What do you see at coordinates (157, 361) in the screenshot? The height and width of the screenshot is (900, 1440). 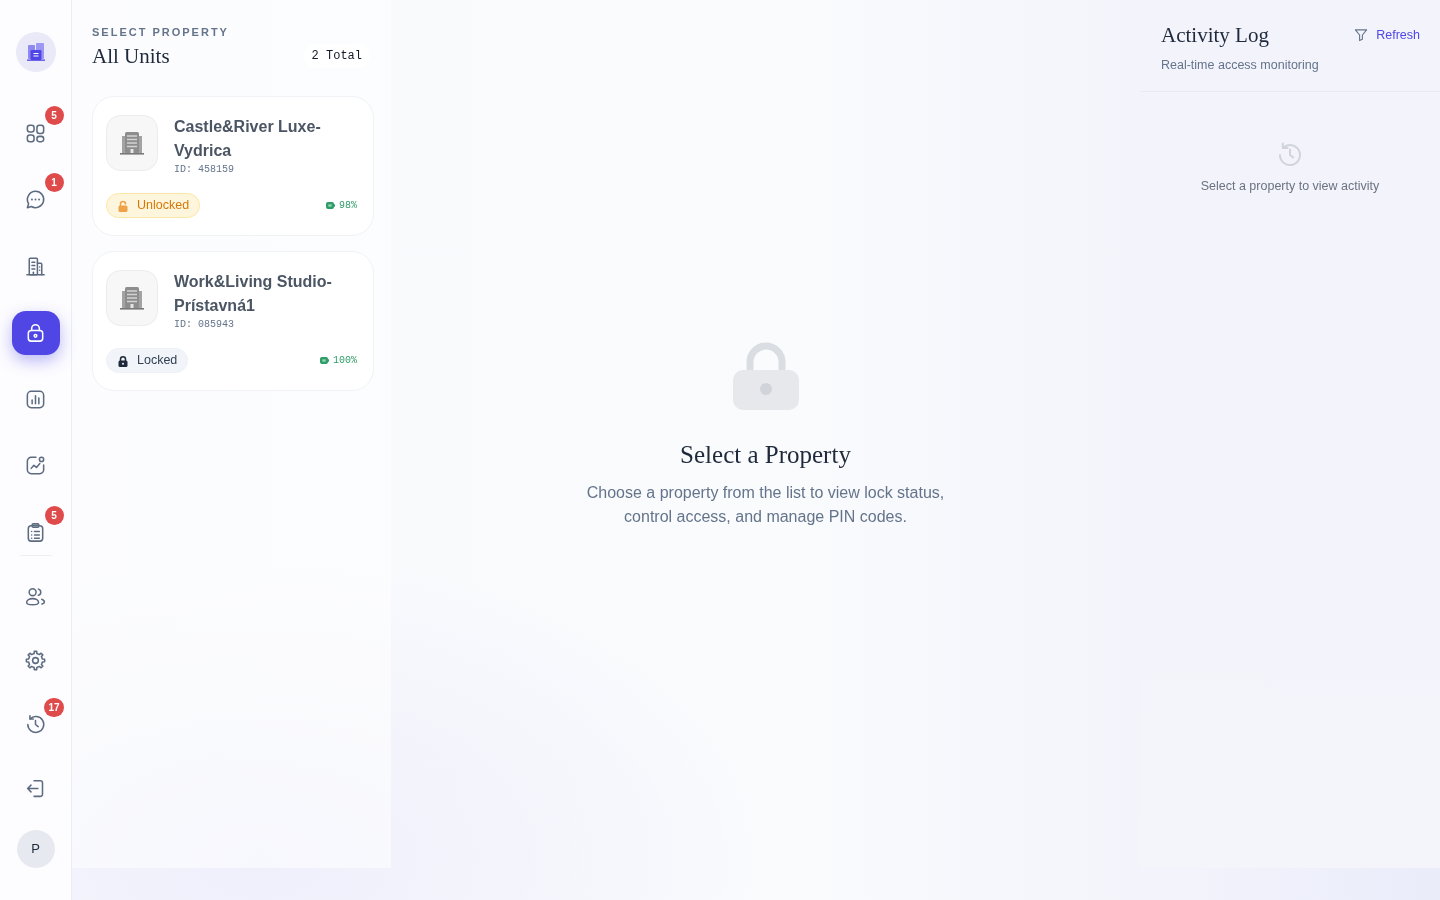 I see `lock-status-label: Locked` at bounding box center [157, 361].